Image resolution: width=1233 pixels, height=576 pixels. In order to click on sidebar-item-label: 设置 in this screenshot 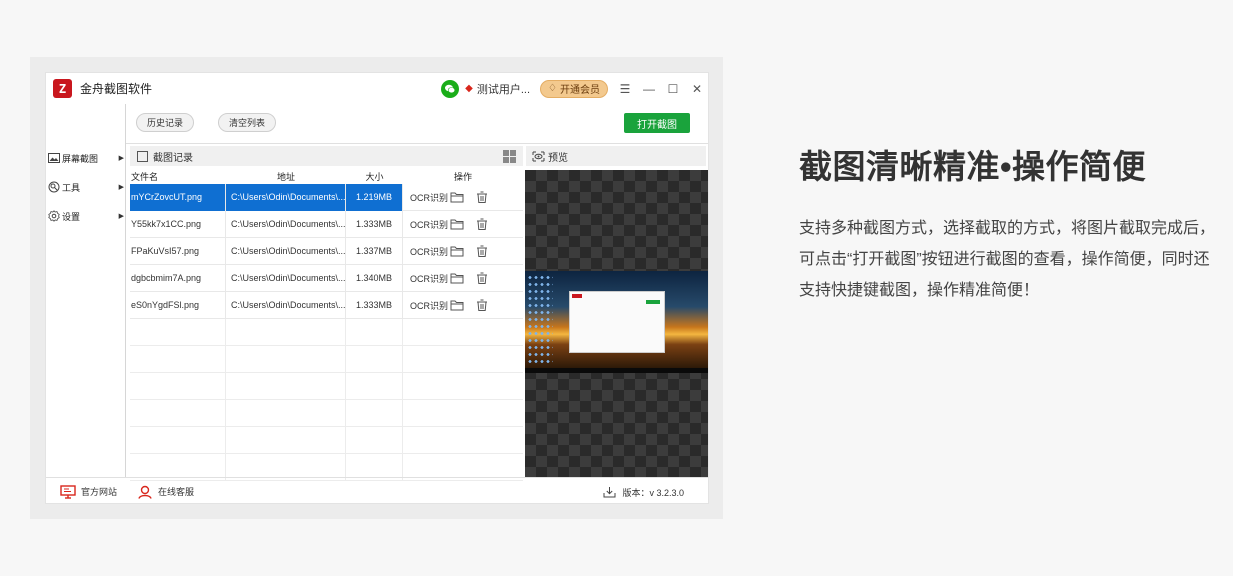, I will do `click(71, 216)`.